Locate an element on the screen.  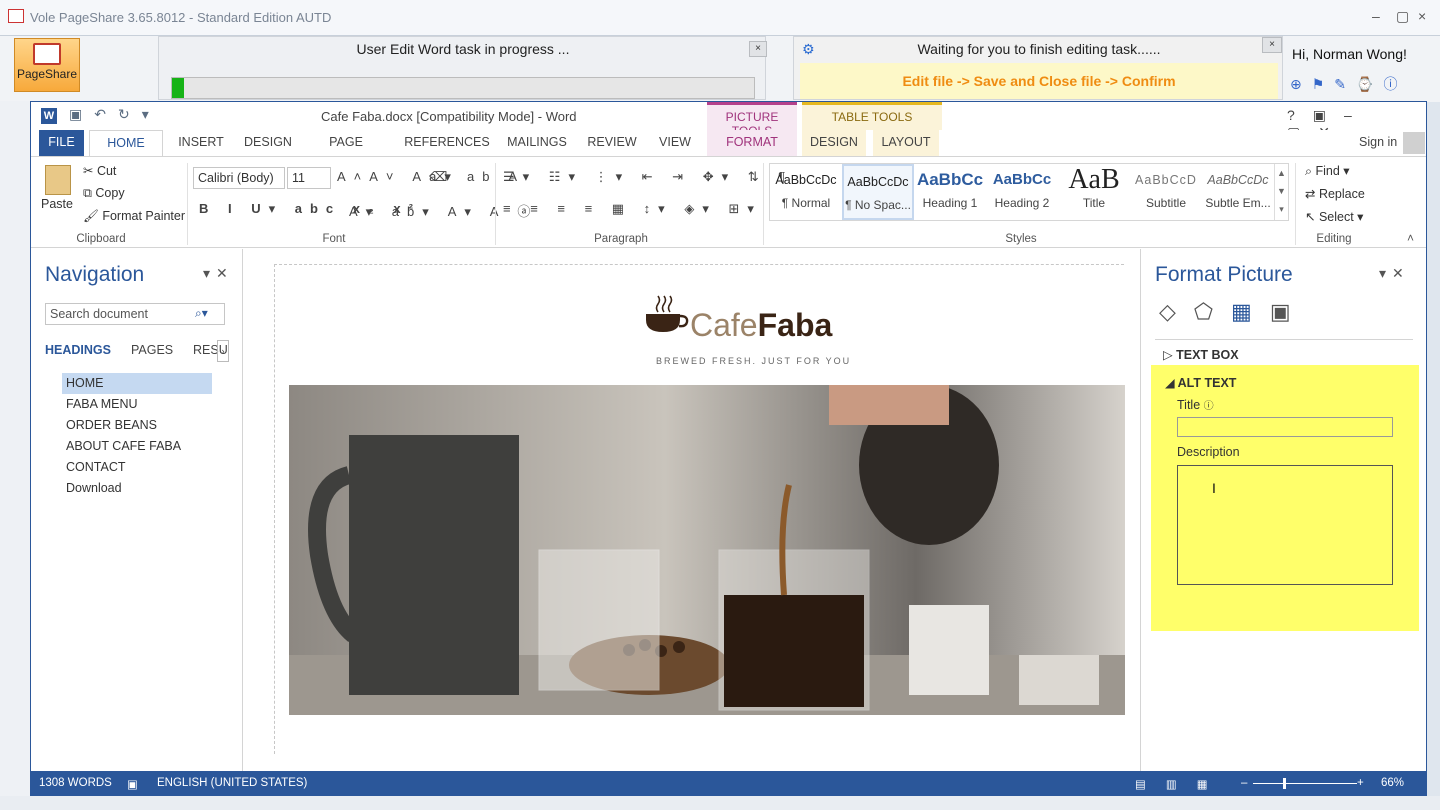
vole-quick-icons: ⊕⚑✎⌚ⓘ is located at coordinates (1348, 84).